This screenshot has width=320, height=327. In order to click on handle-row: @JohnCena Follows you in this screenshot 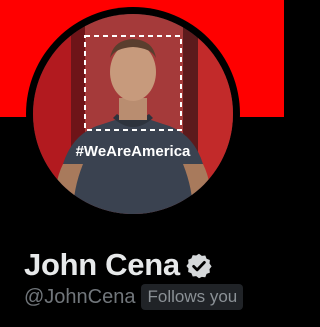, I will do `click(134, 297)`.